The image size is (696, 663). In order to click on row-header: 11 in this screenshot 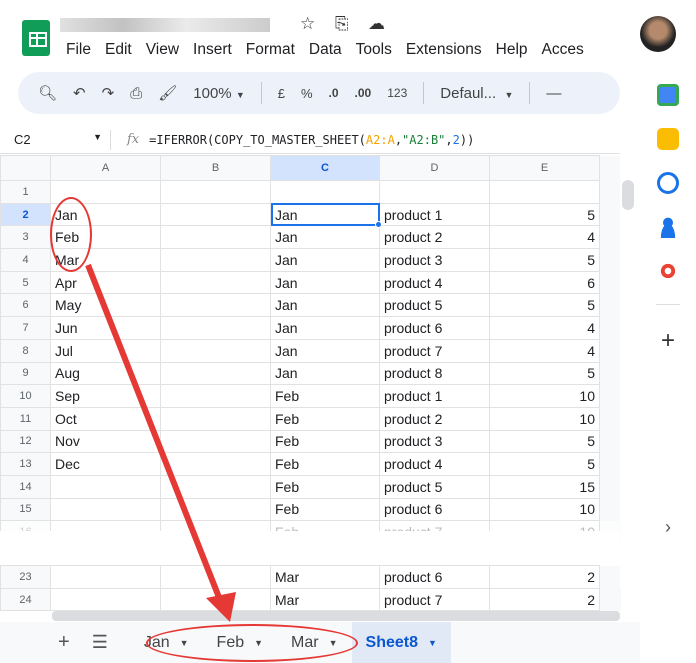, I will do `click(25, 418)`.